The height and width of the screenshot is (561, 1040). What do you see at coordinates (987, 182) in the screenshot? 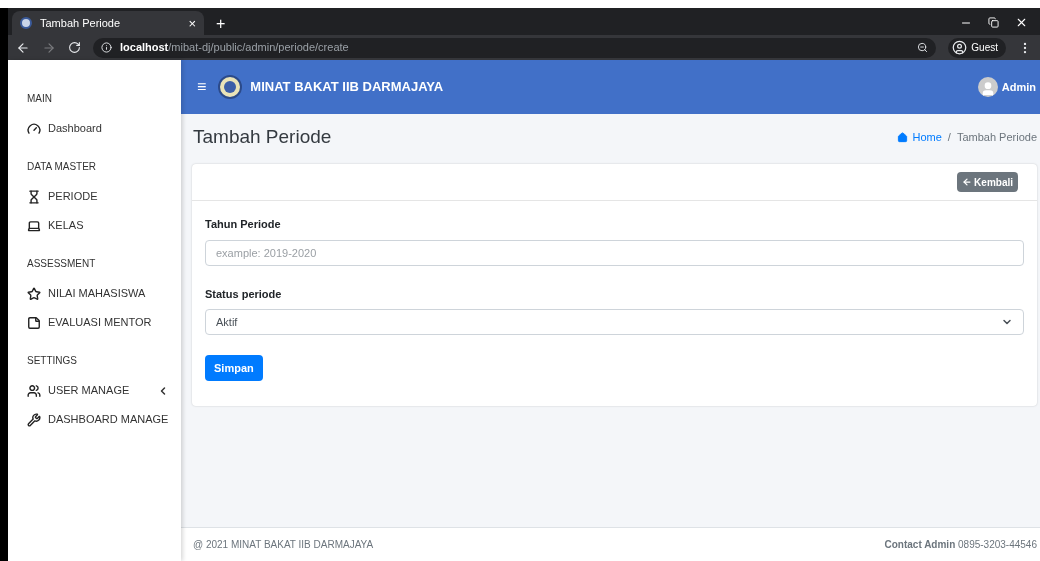
I see `back-button: Kembali` at bounding box center [987, 182].